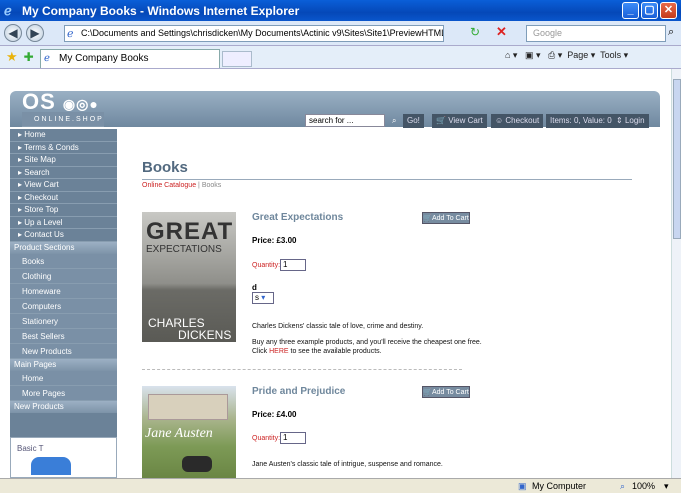  Describe the element at coordinates (35, 33) in the screenshot. I see `forward-button: ▶` at that location.